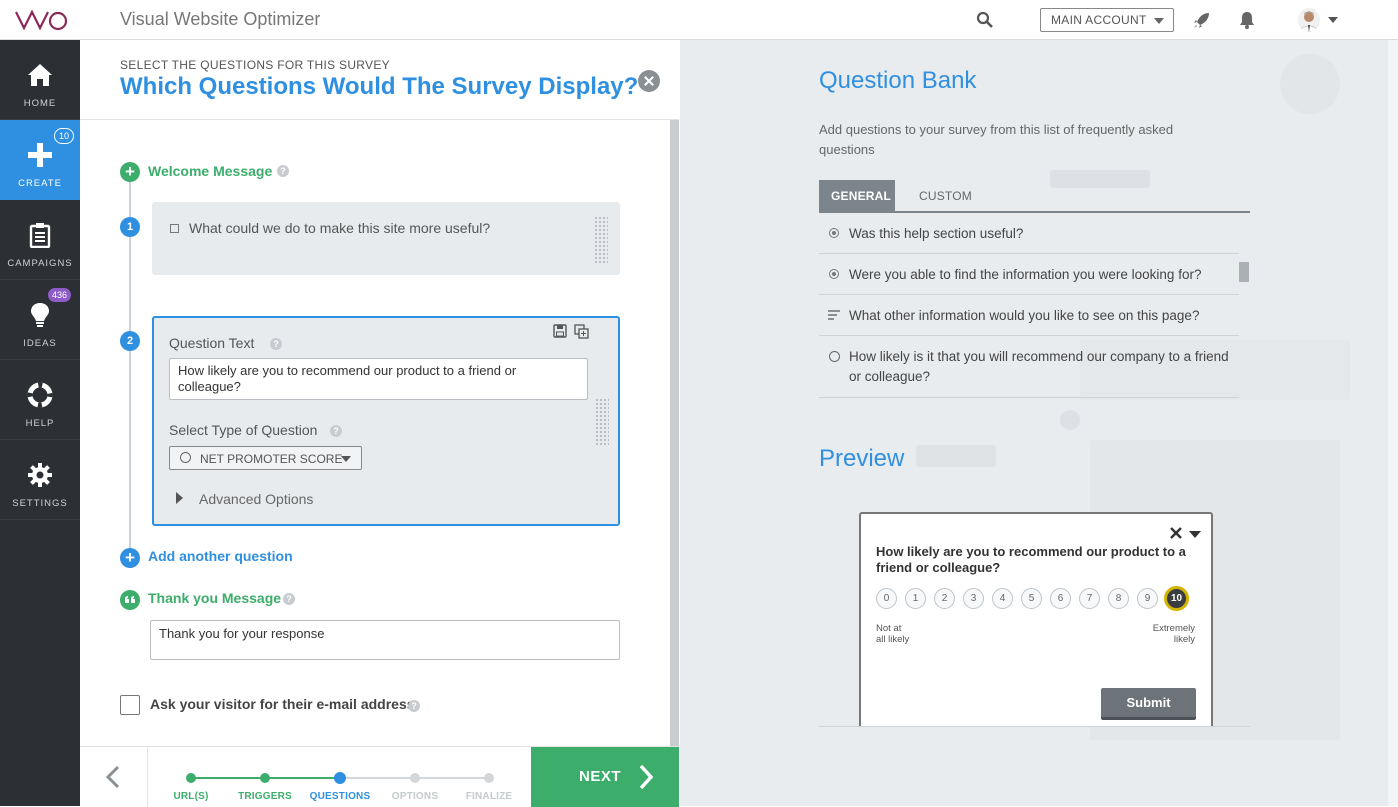  Describe the element at coordinates (130, 705) in the screenshot. I see `email-checkbox` at that location.